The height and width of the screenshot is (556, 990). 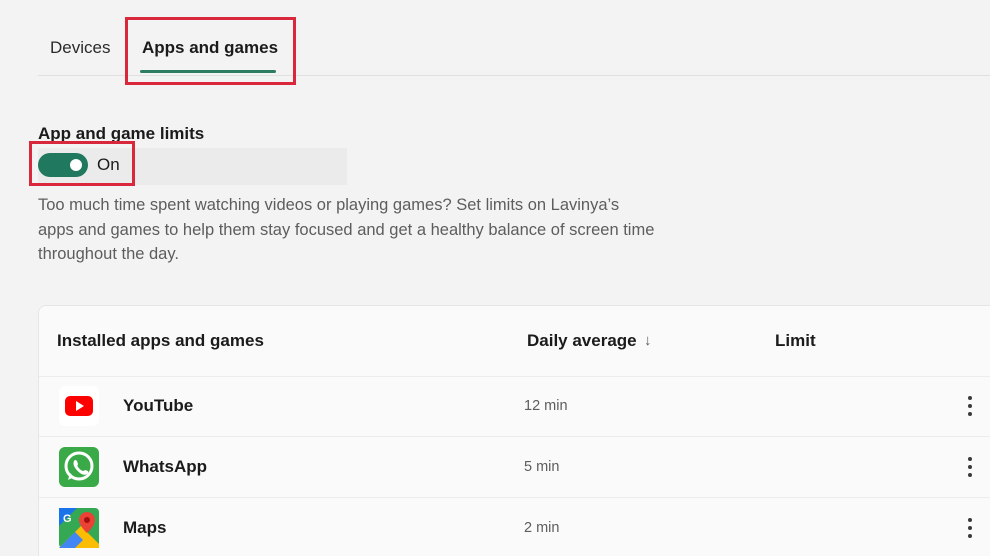 I want to click on tab-devices: Devices, so click(x=80, y=48).